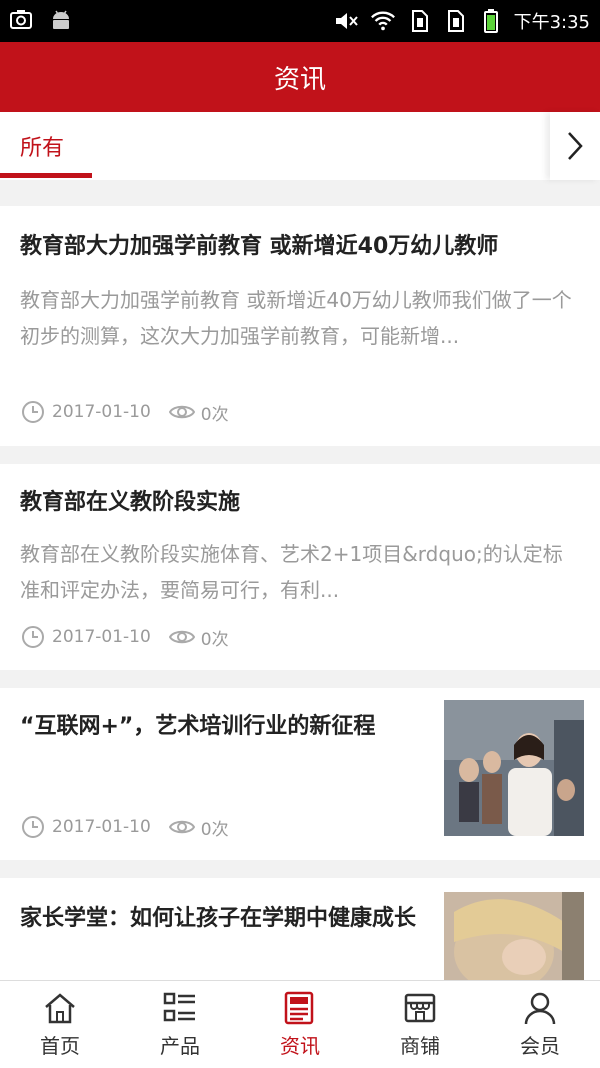 This screenshot has height=1068, width=600. Describe the element at coordinates (259, 246) in the screenshot. I see `article-title: 教育部大力加强学前教育 或新增近40万幼儿教师` at that location.